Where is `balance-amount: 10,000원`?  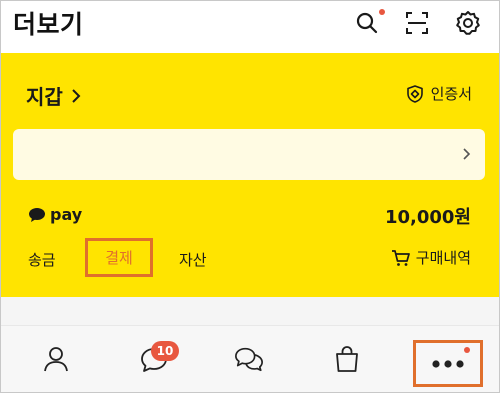
balance-amount: 10,000원 is located at coordinates (428, 216).